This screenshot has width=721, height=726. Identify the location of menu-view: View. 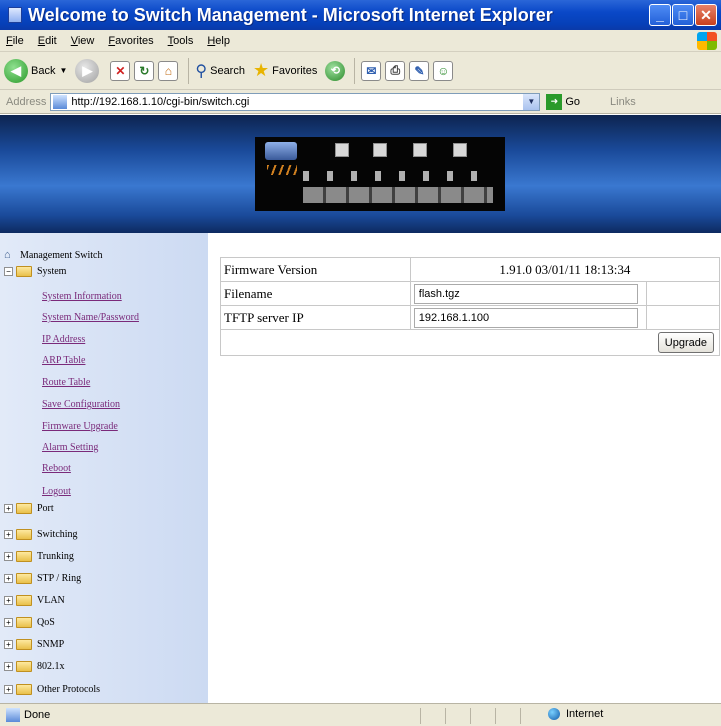
(83, 41).